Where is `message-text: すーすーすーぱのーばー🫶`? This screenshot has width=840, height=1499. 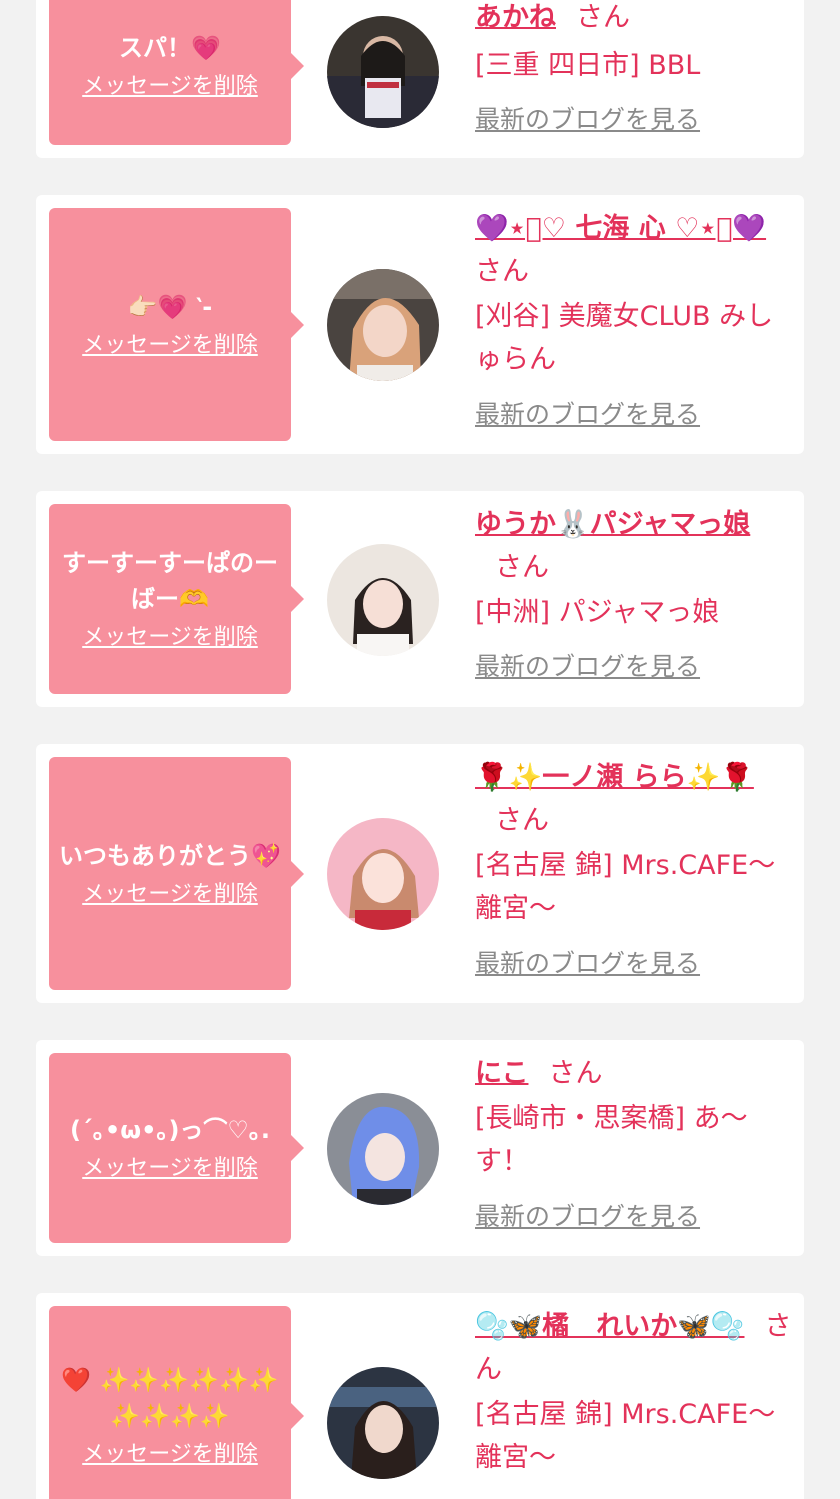 message-text: すーすーすーぱのーばー🫶 is located at coordinates (170, 581).